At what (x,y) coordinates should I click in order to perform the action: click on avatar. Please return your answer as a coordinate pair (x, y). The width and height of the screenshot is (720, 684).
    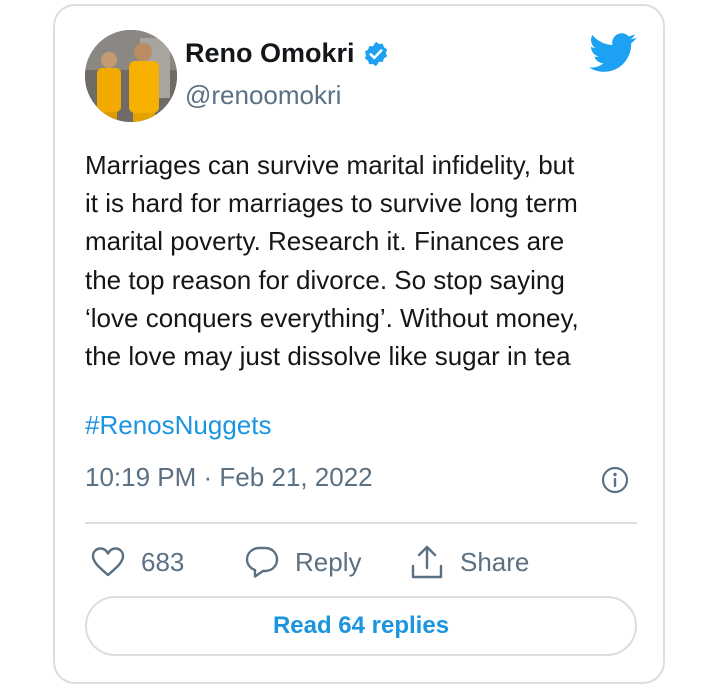
    Looking at the image, I should click on (131, 76).